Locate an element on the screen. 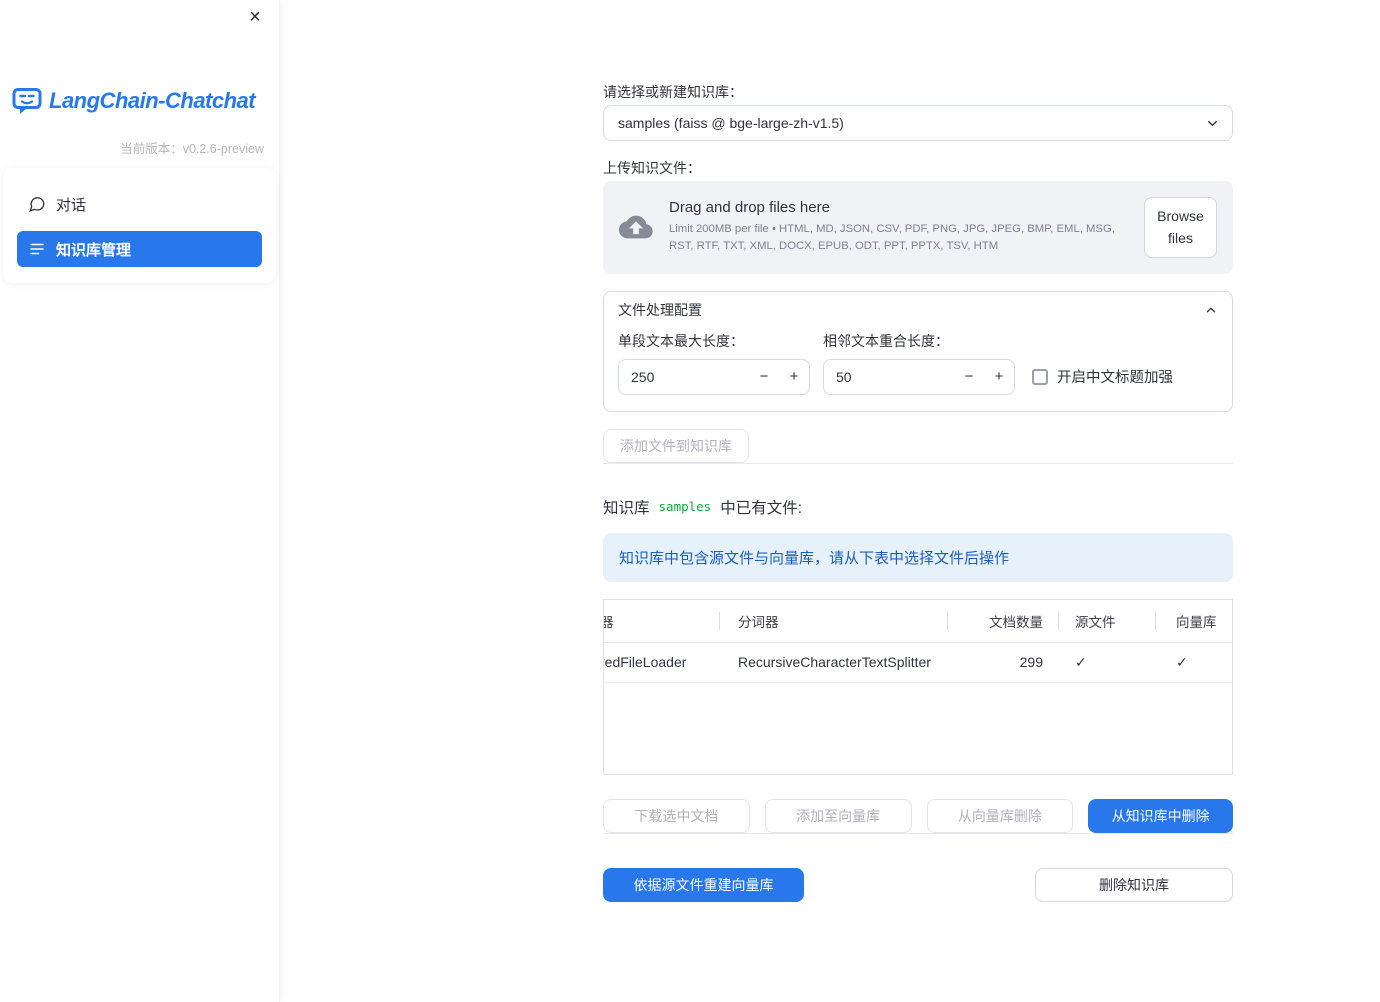 The width and height of the screenshot is (1380, 1002). list-icon is located at coordinates (37, 249).